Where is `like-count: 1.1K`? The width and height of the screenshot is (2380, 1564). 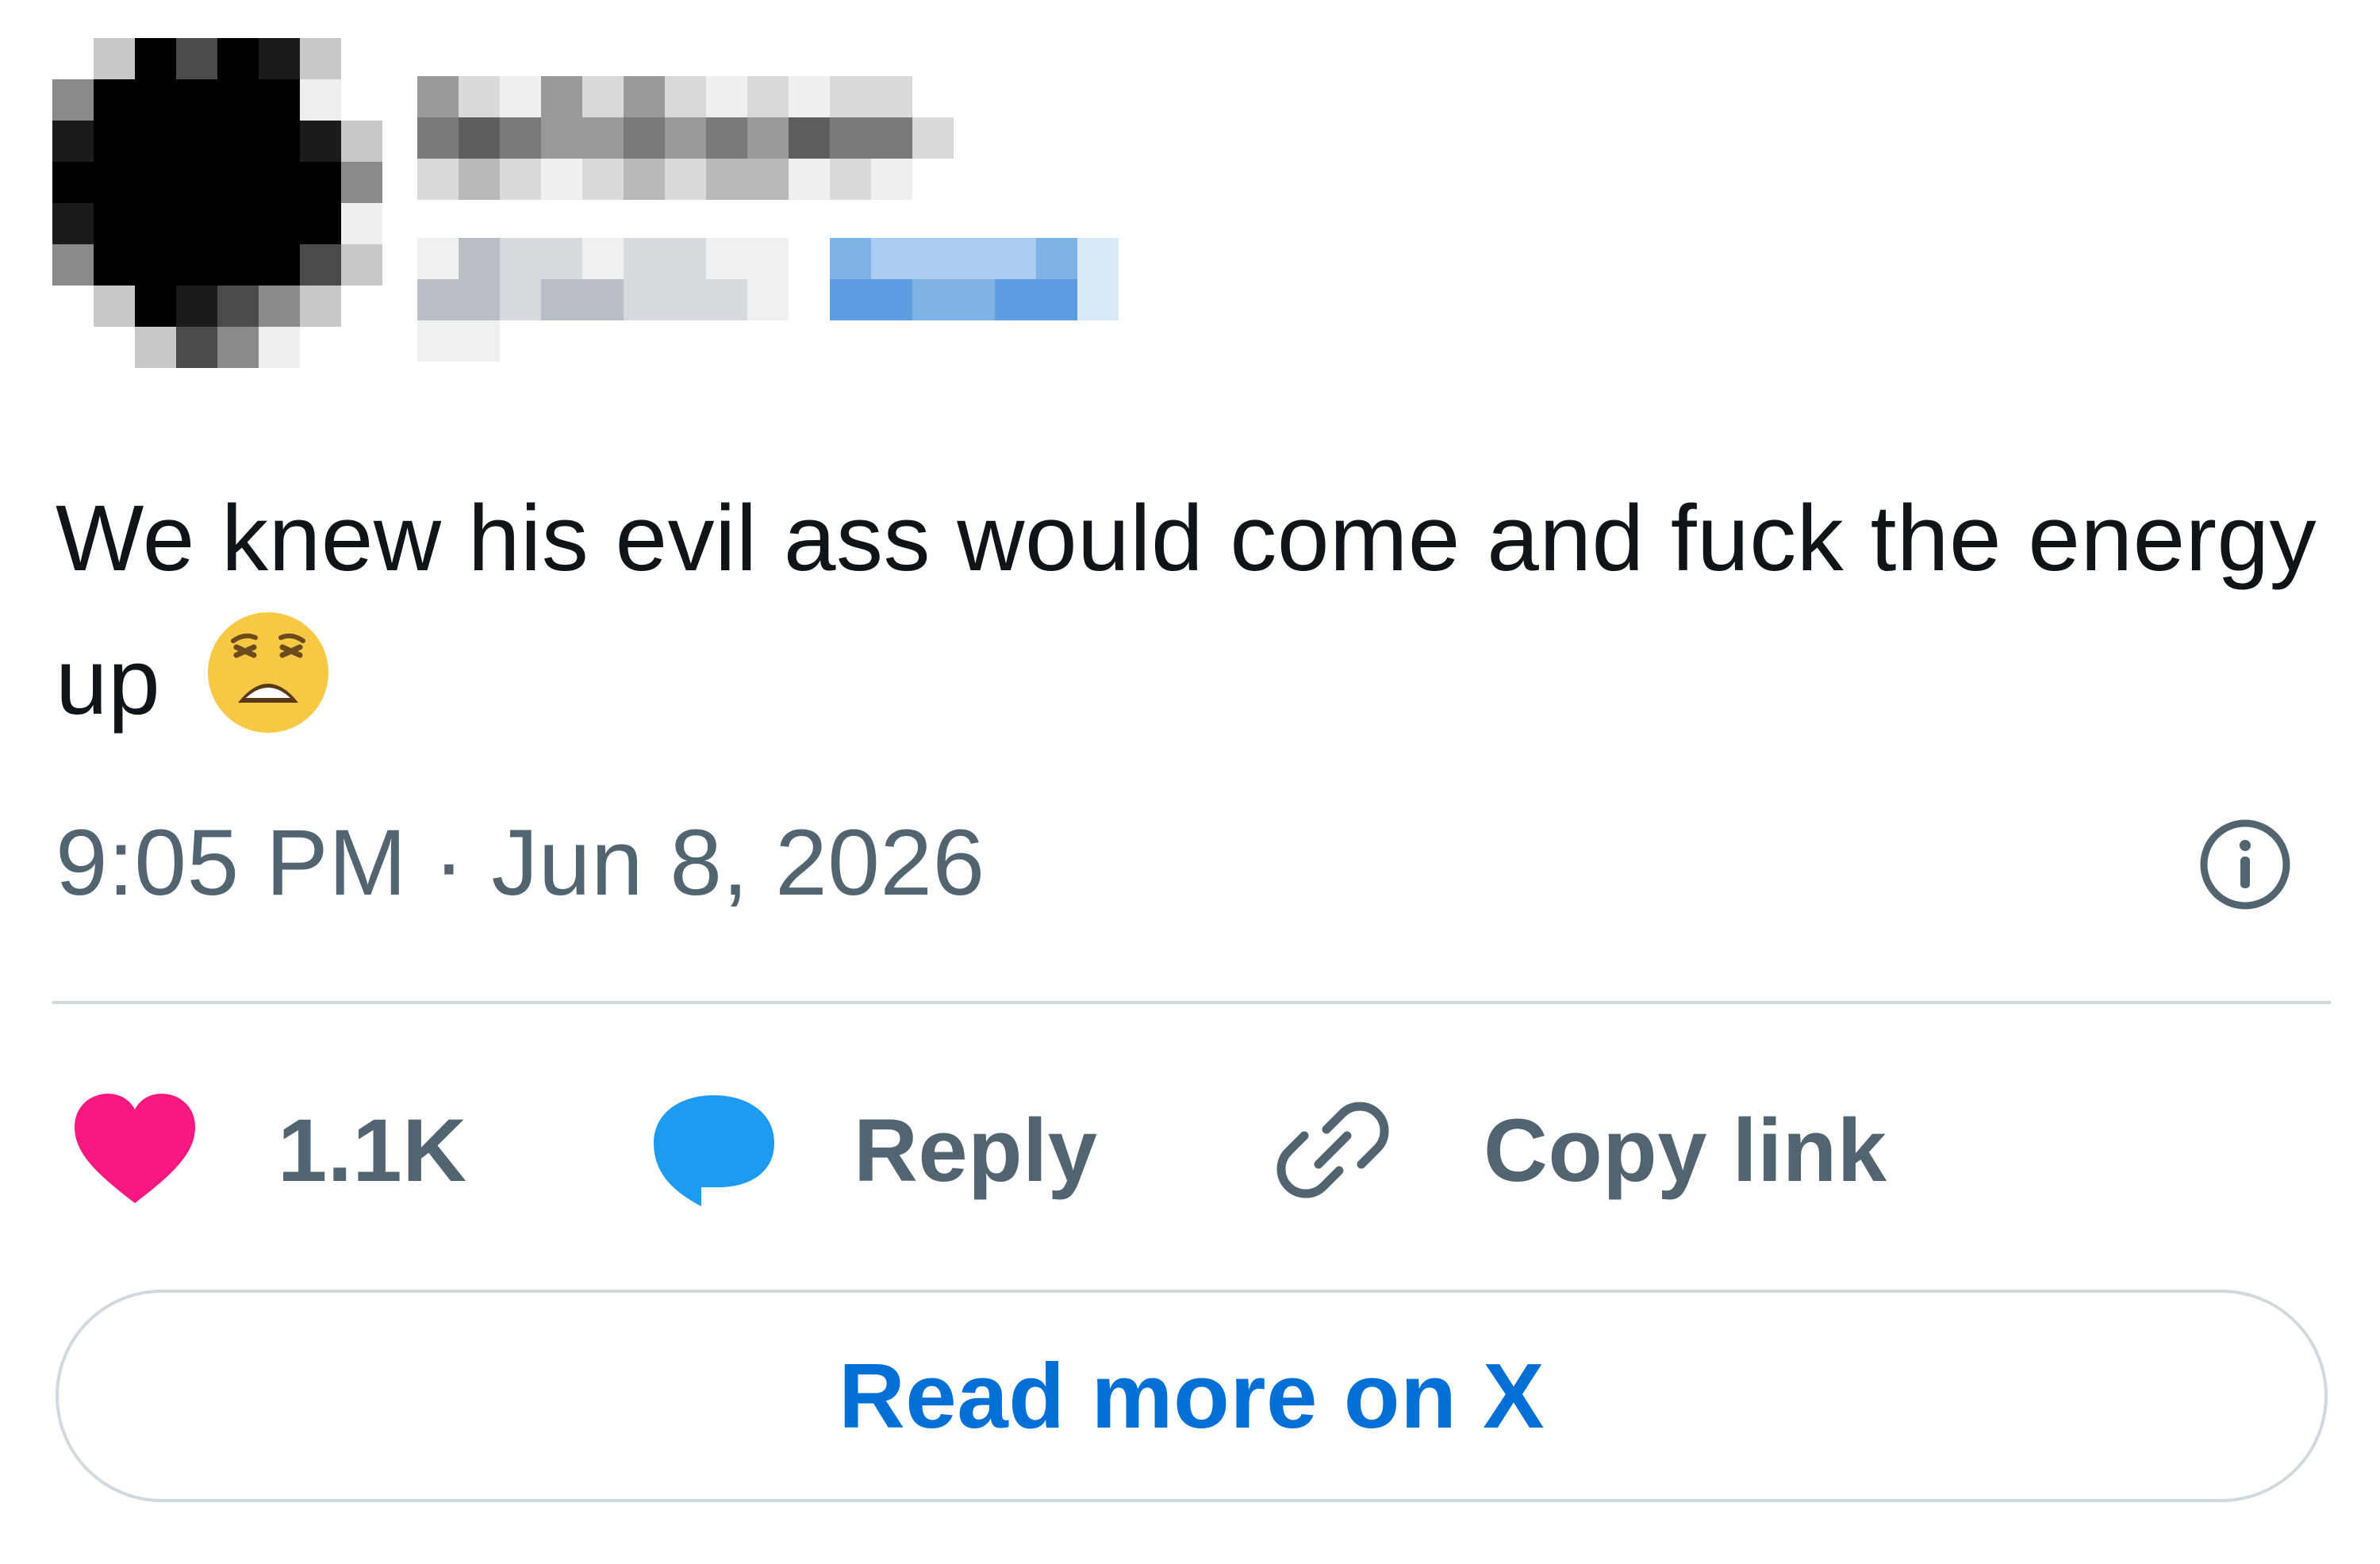 like-count: 1.1K is located at coordinates (372, 1150).